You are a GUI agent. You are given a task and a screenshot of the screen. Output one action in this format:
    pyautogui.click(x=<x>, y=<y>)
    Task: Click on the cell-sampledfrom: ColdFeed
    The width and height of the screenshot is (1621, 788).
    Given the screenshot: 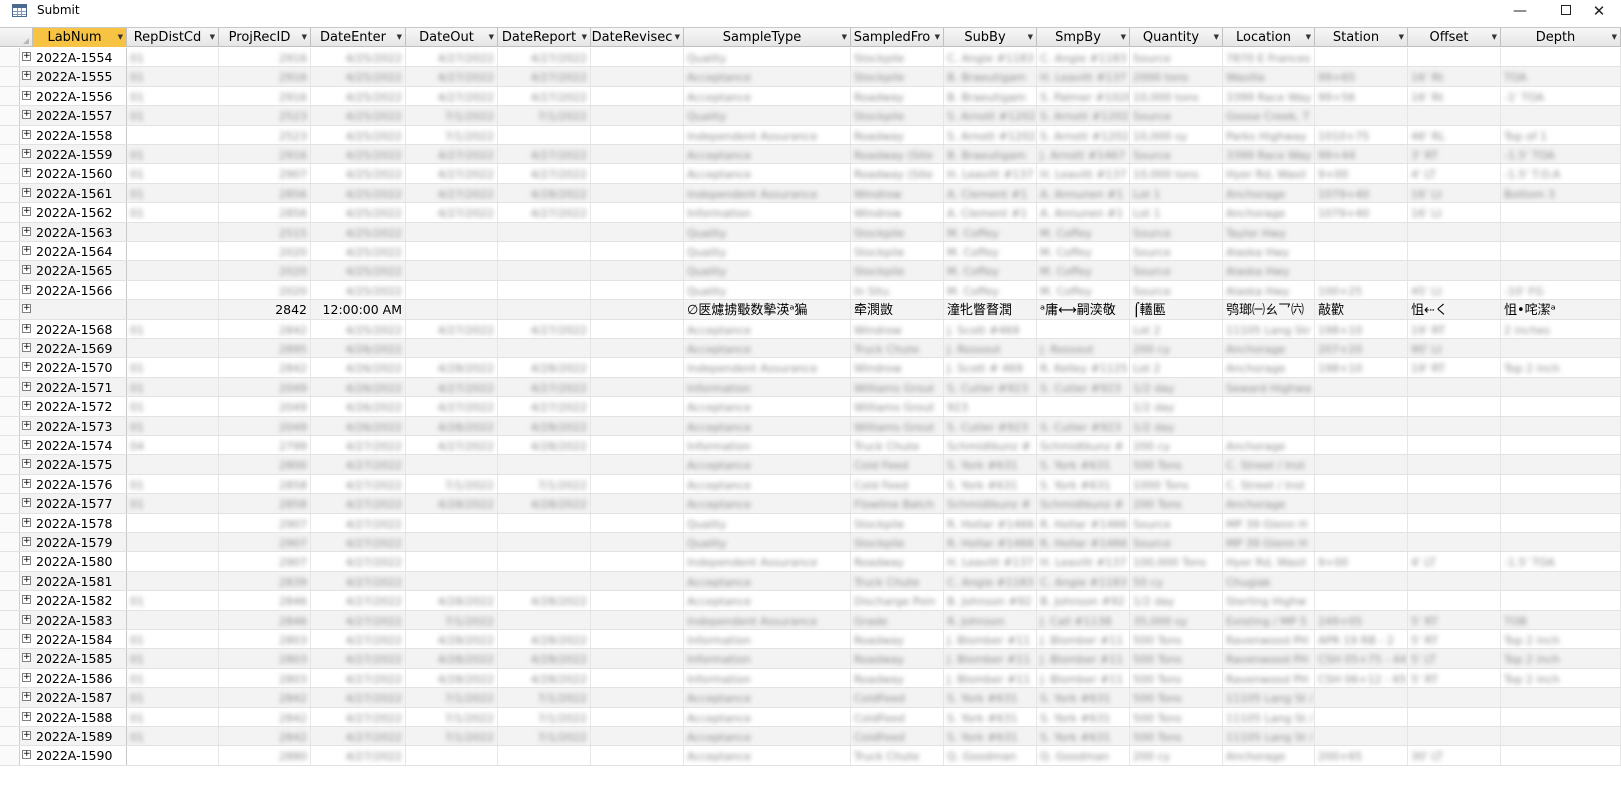 What is the action you would take?
    pyautogui.click(x=897, y=716)
    